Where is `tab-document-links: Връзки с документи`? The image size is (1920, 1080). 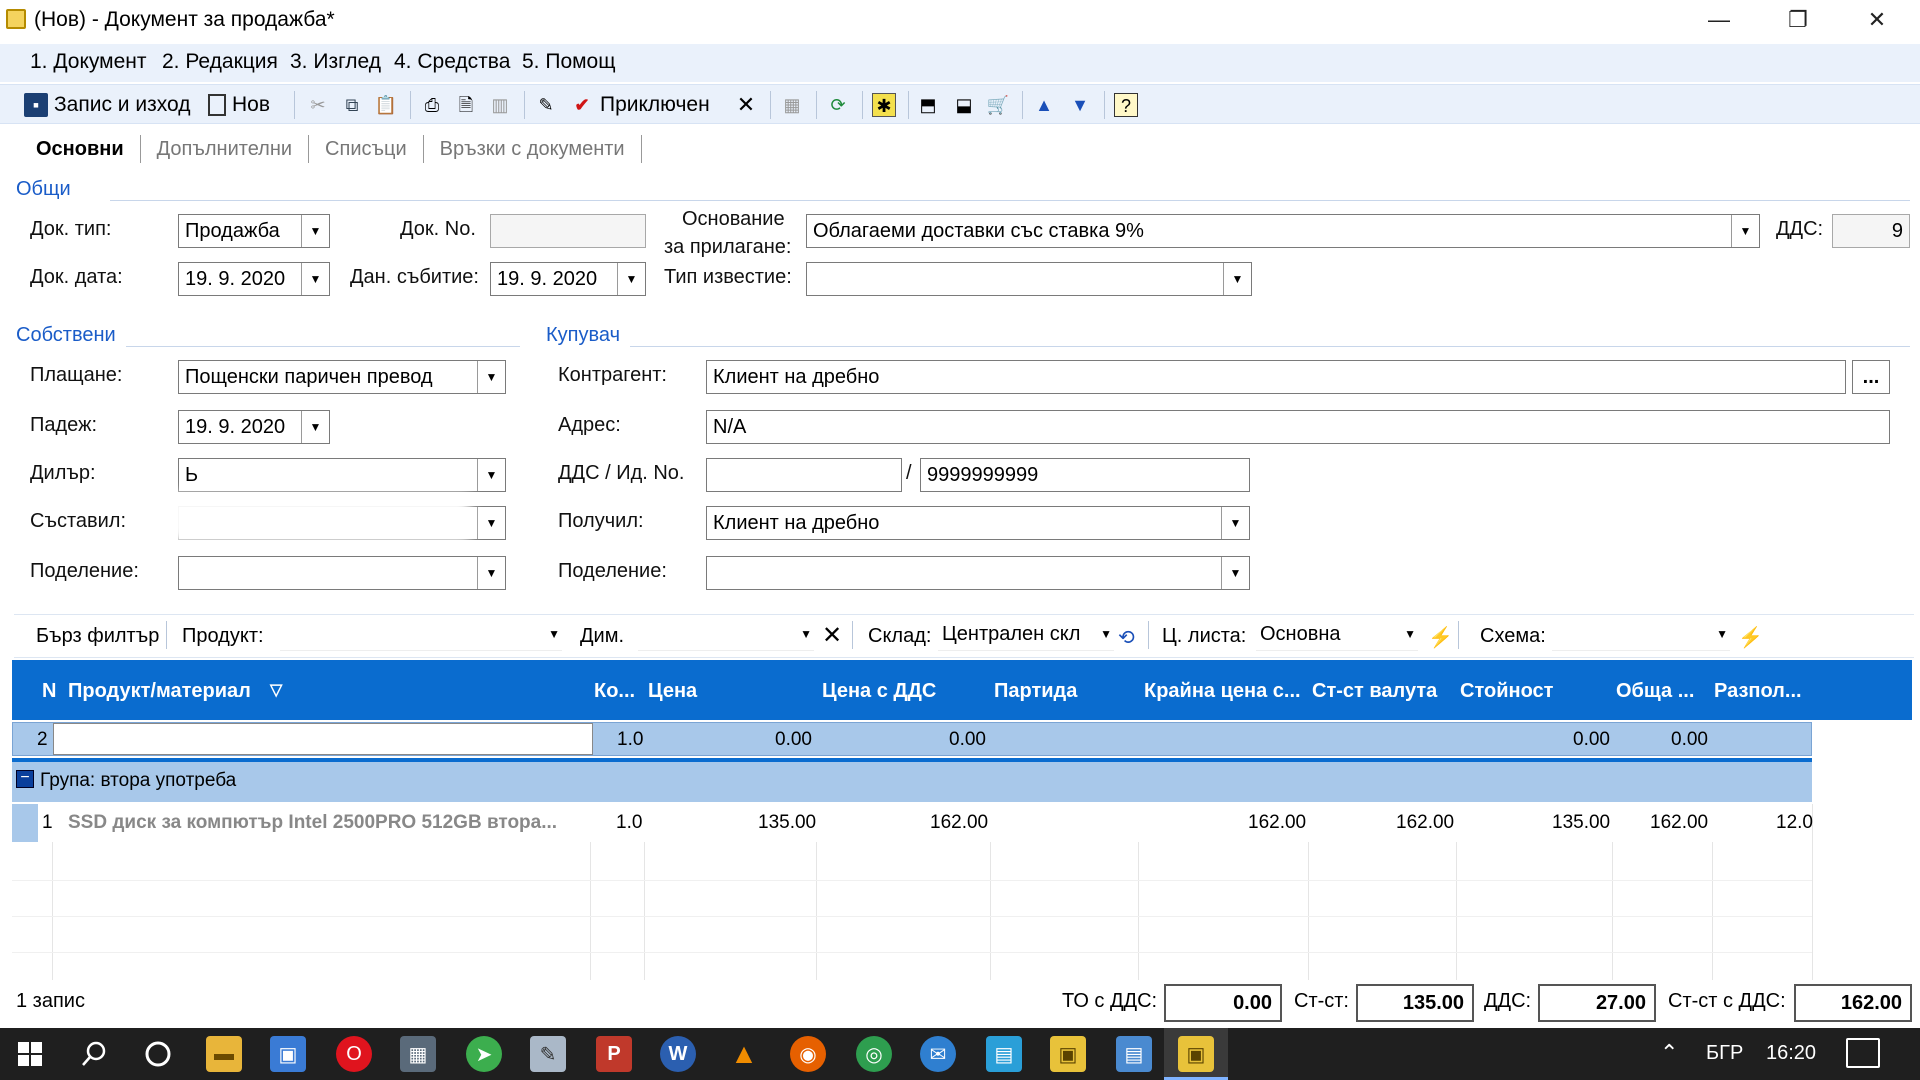
tab-document-links: Връзки с документи is located at coordinates (533, 149).